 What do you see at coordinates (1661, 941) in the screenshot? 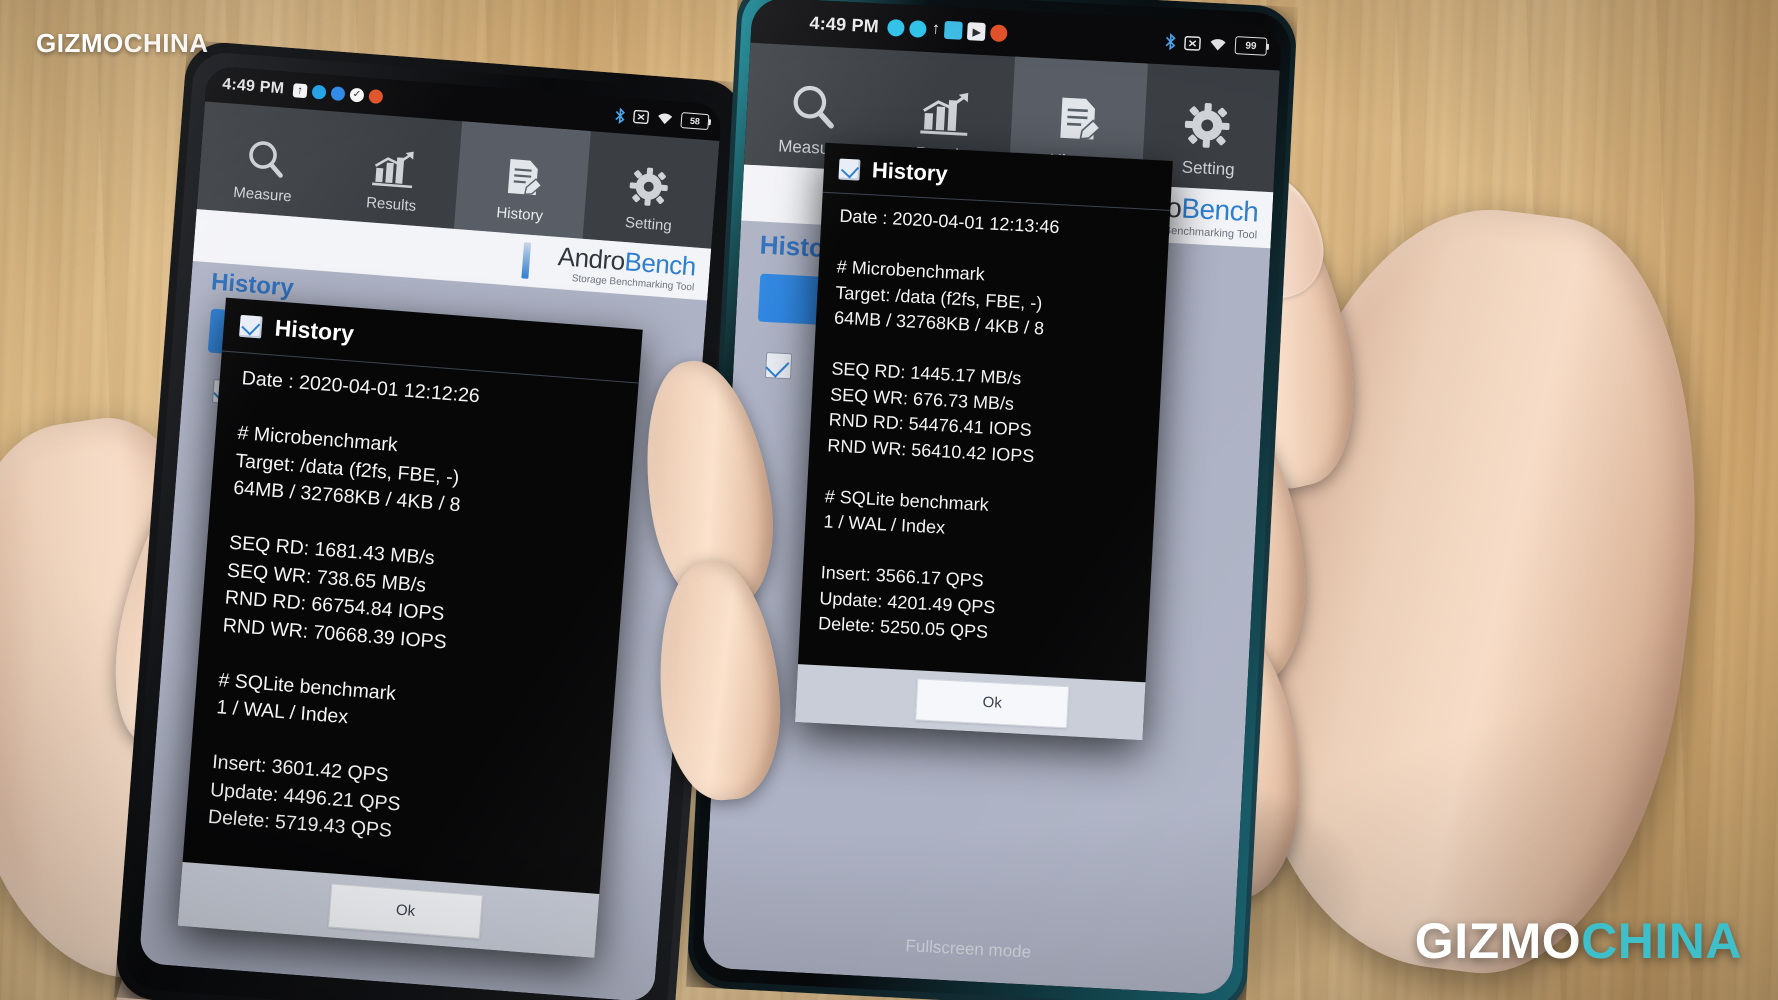
I see `watermark-part2: CHINA` at bounding box center [1661, 941].